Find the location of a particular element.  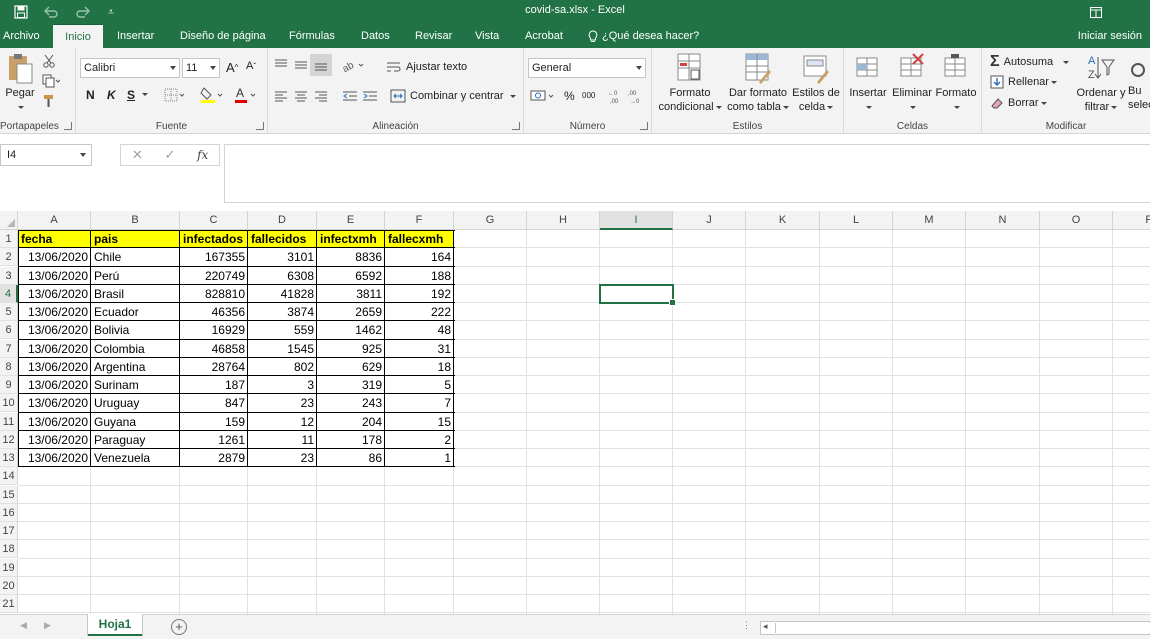

cell-A7: 13/06/2020 is located at coordinates (54, 349).